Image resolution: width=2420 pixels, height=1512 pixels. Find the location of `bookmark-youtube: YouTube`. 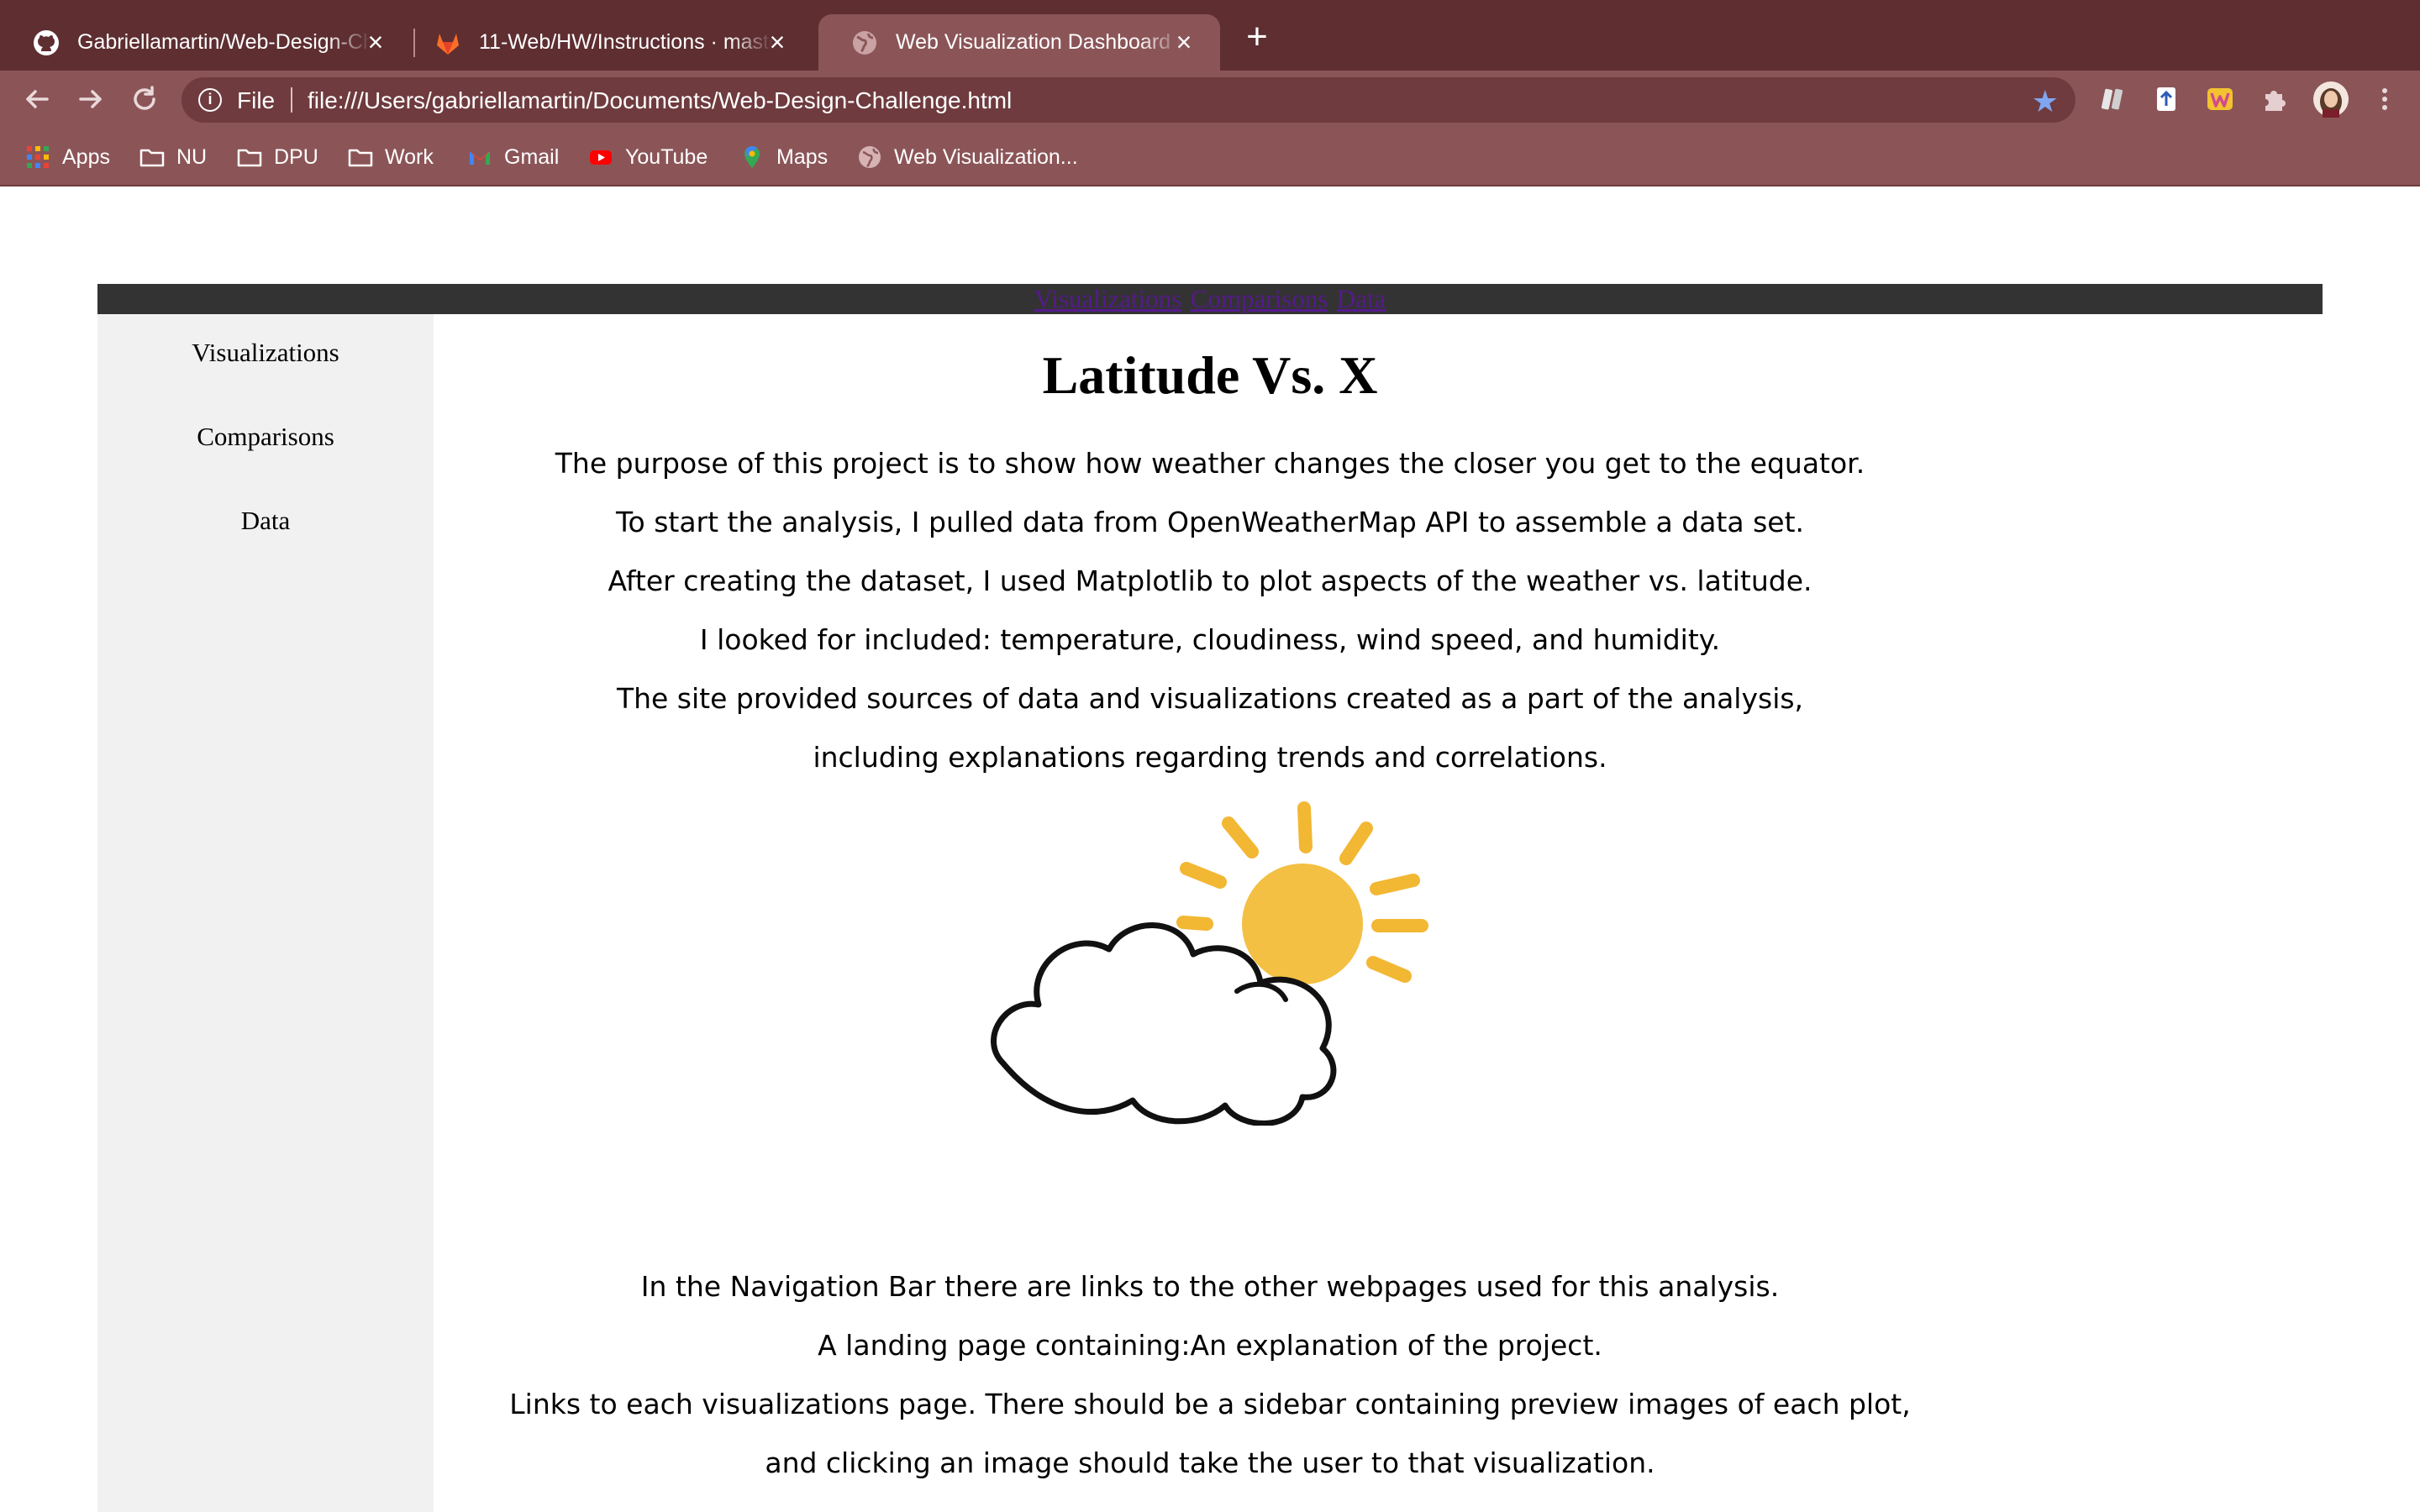

bookmark-youtube: YouTube is located at coordinates (648, 157).